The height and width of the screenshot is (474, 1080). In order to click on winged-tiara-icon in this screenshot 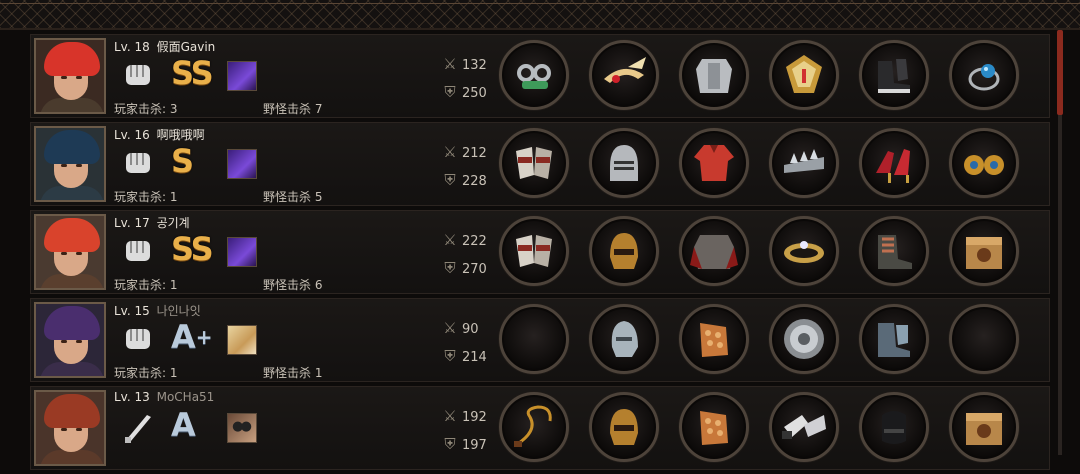, I will do `click(625, 70)`.